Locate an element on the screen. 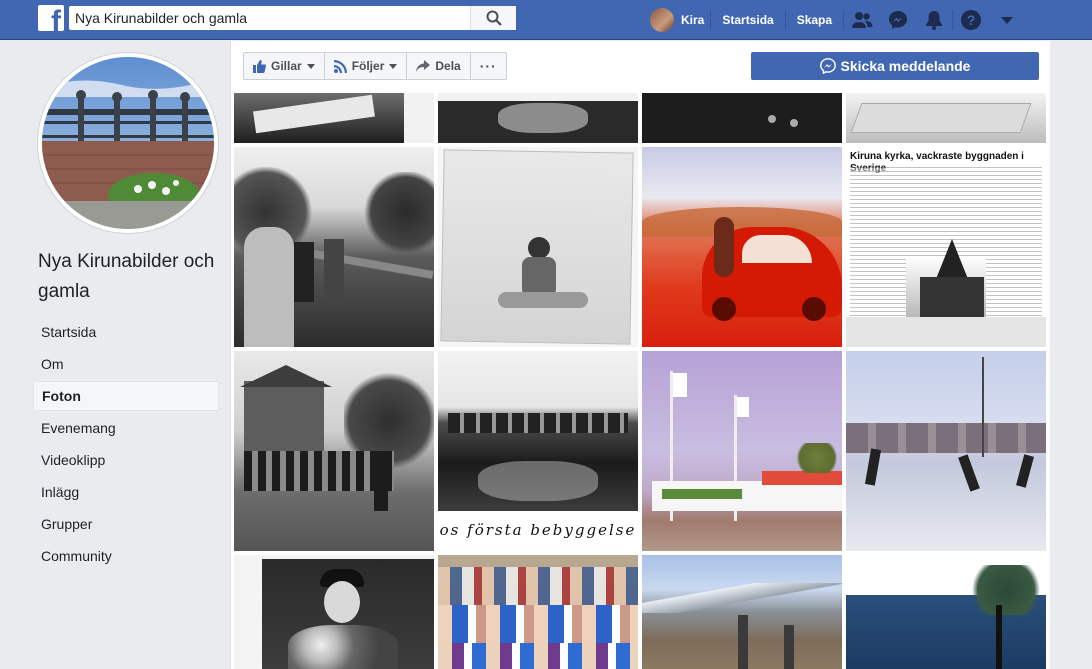 This screenshot has height=669, width=1092. nav-create-label: Skapa is located at coordinates (814, 20).